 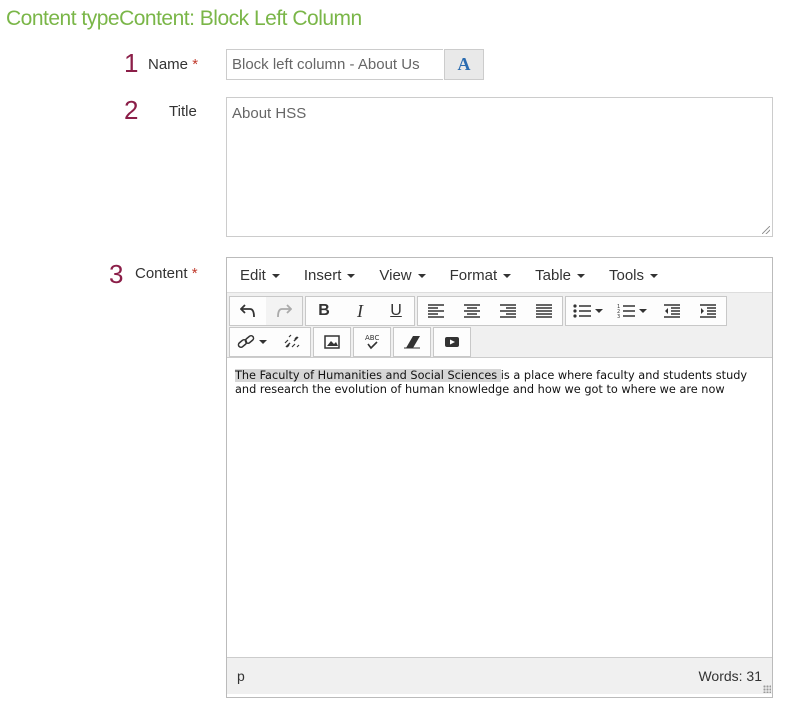 I want to click on redo-button, so click(x=284, y=311).